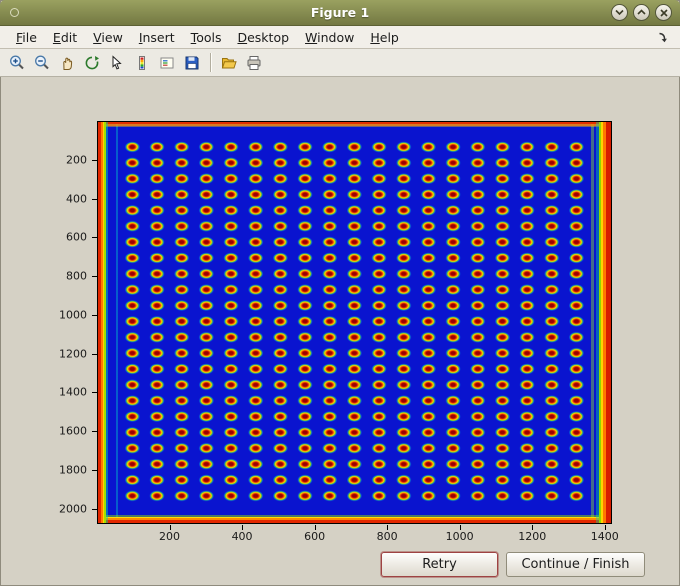  I want to click on rotate-3d-button, so click(92, 63).